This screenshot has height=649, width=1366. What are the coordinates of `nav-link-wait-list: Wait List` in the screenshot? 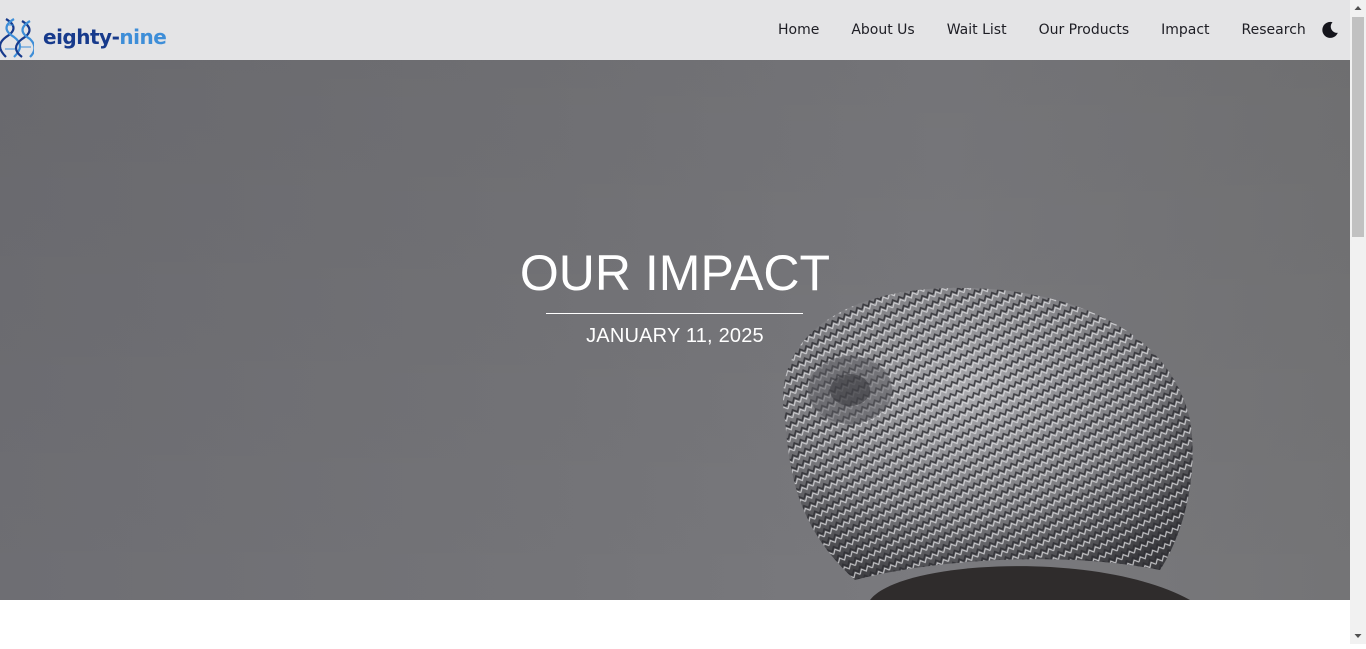 It's located at (977, 30).